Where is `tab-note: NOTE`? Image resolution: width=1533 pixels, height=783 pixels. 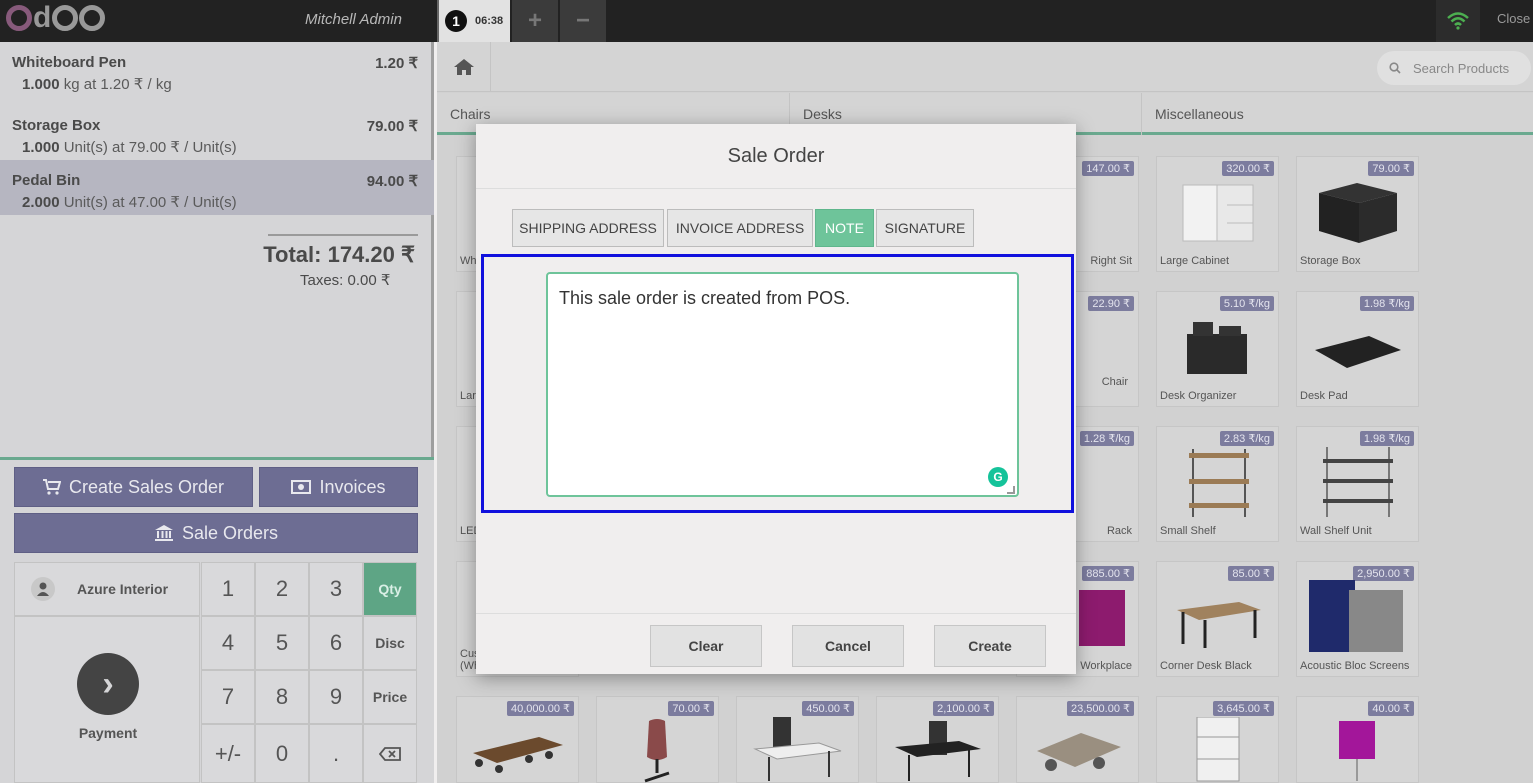 tab-note: NOTE is located at coordinates (844, 228).